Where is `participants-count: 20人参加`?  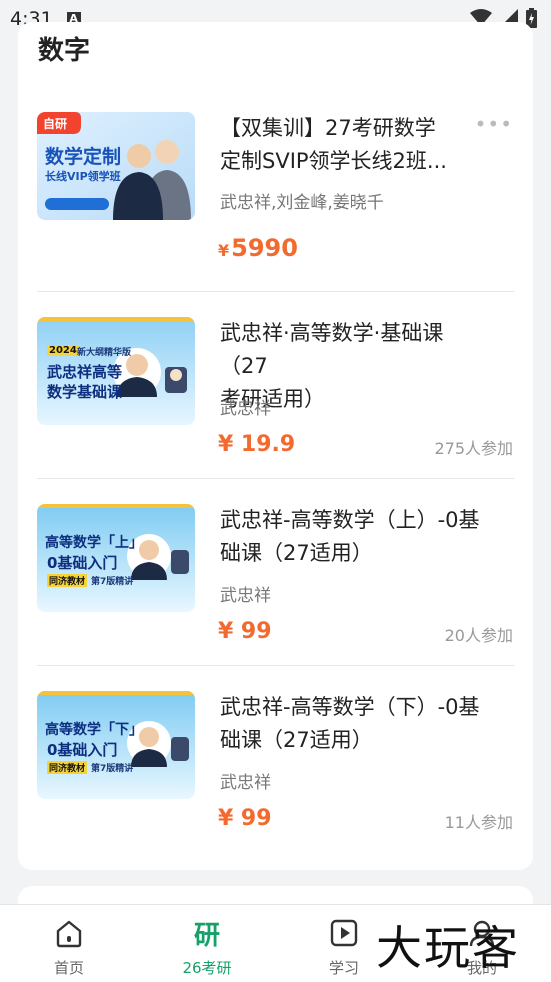 participants-count: 20人参加 is located at coordinates (478, 635).